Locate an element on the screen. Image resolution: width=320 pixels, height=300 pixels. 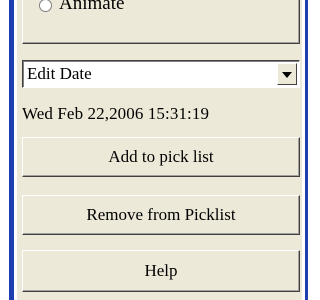
help-label: Help is located at coordinates (161, 270).